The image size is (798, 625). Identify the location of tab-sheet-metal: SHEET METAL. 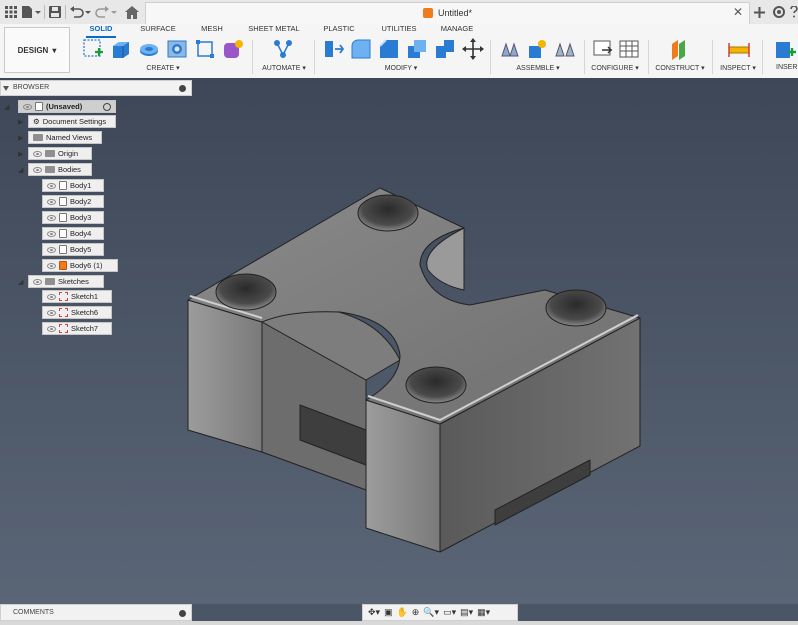
(274, 30).